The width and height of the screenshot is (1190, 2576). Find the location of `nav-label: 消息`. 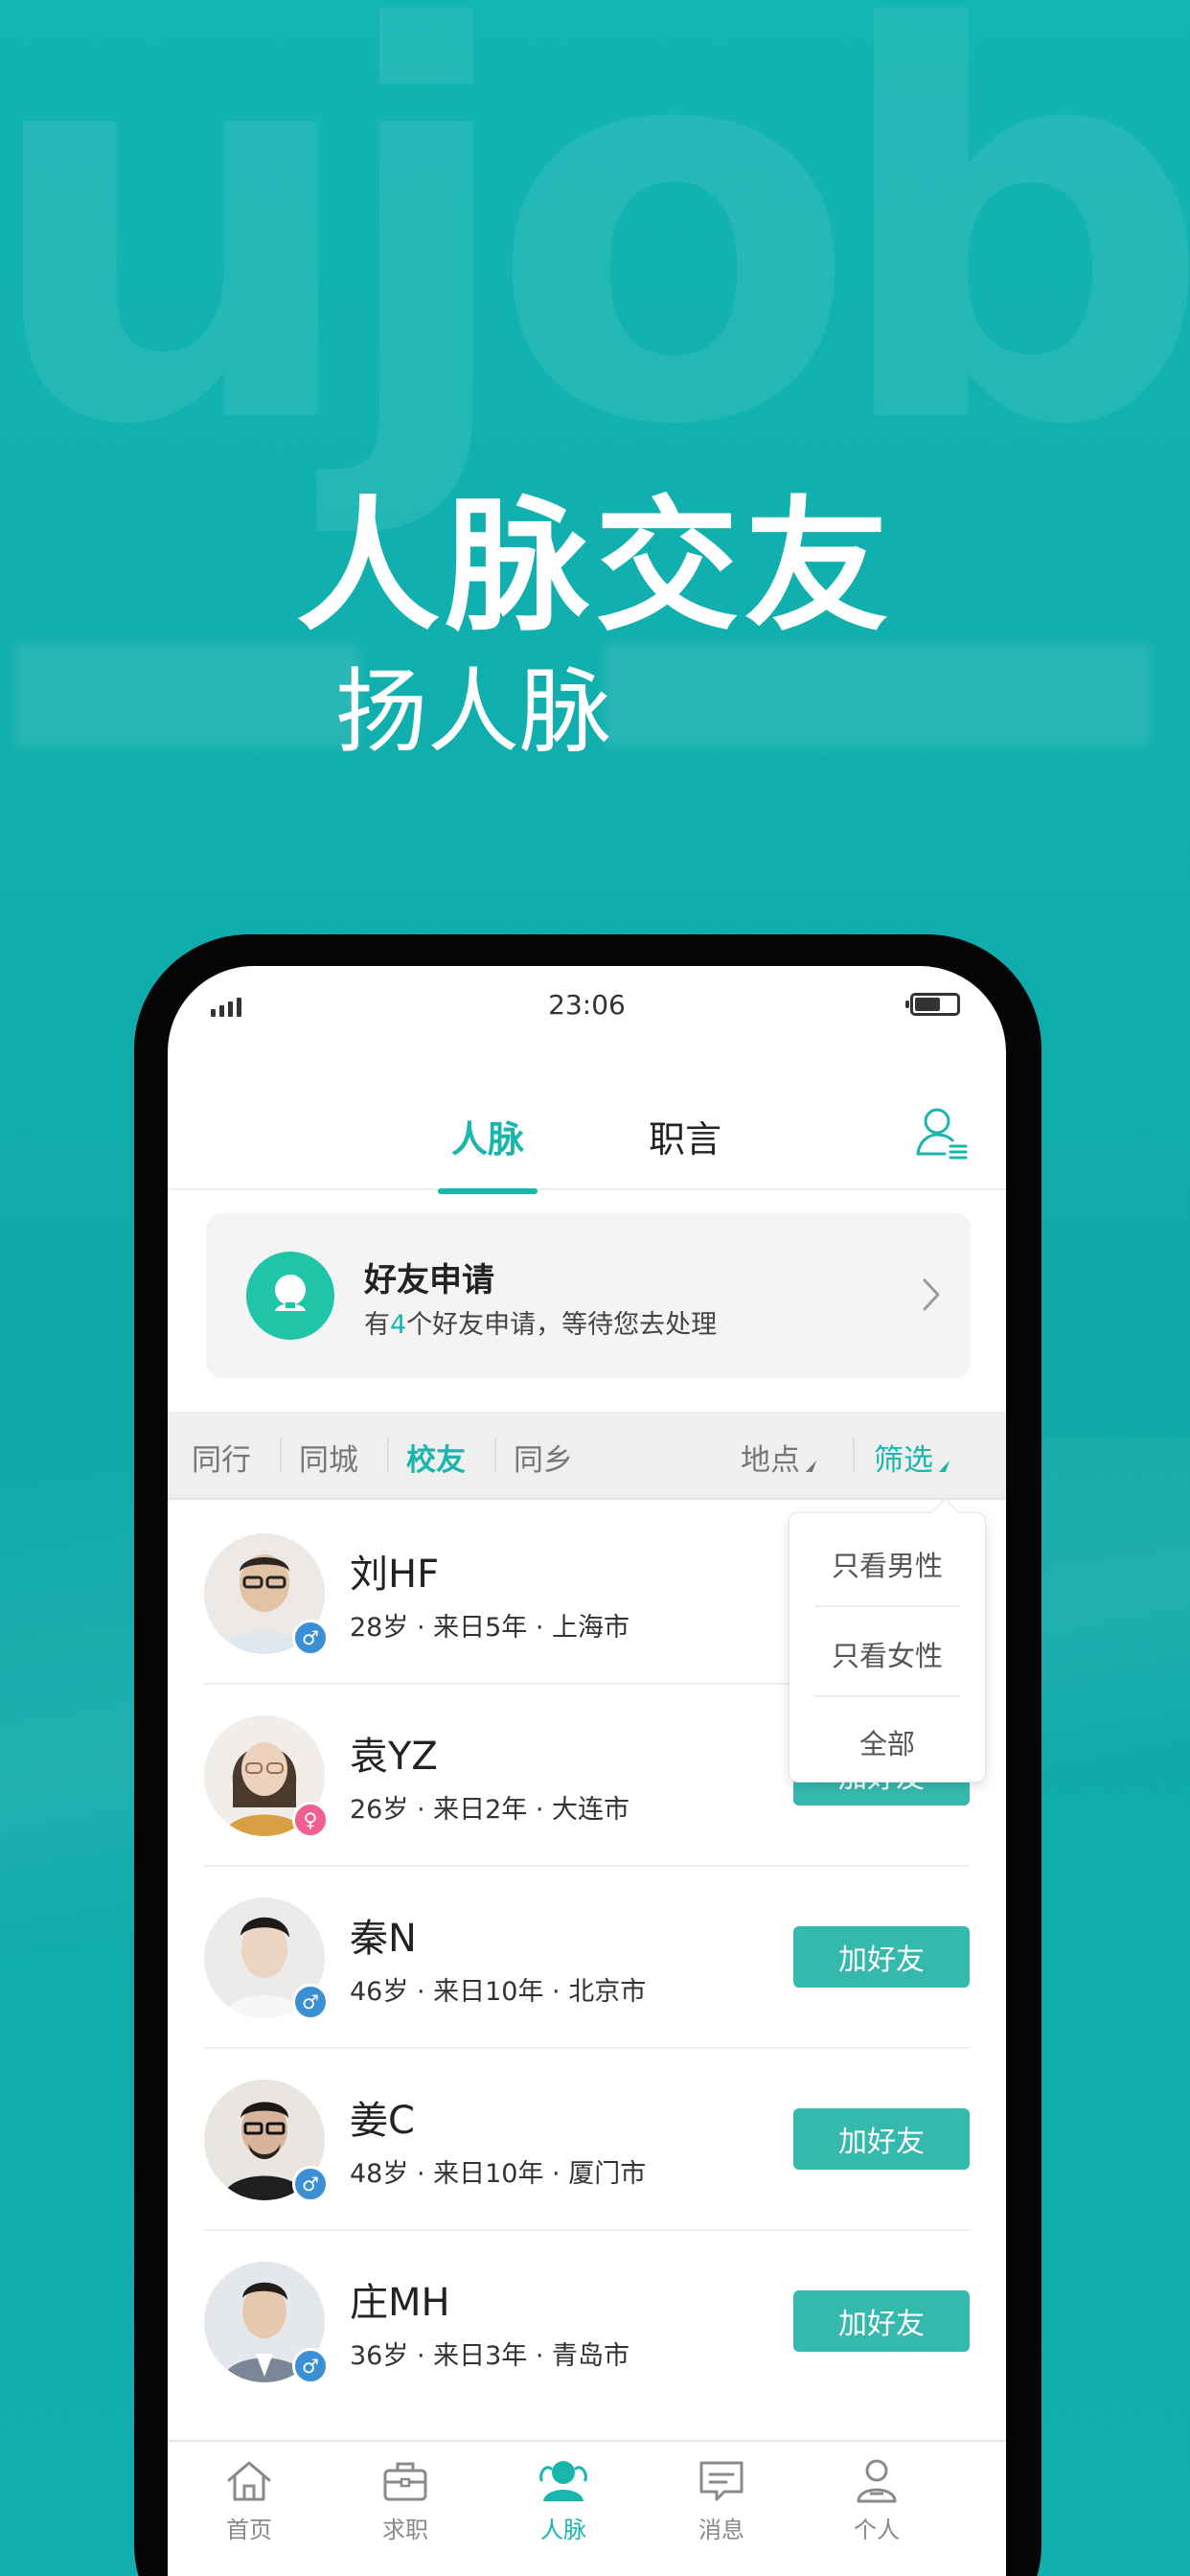

nav-label: 消息 is located at coordinates (721, 2530).